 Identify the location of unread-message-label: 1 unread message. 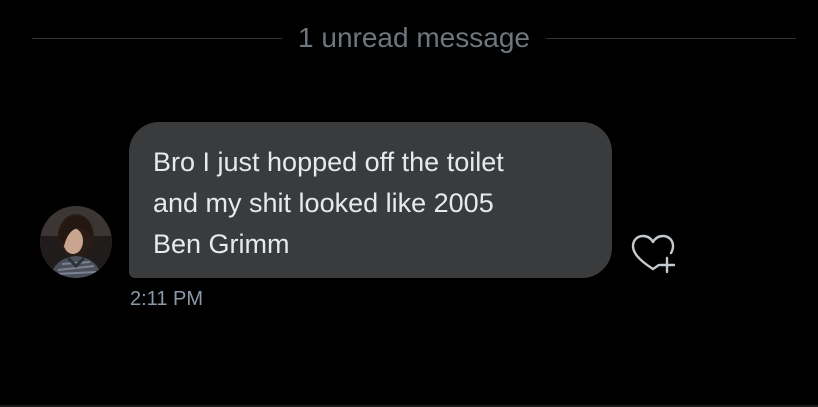
(414, 37).